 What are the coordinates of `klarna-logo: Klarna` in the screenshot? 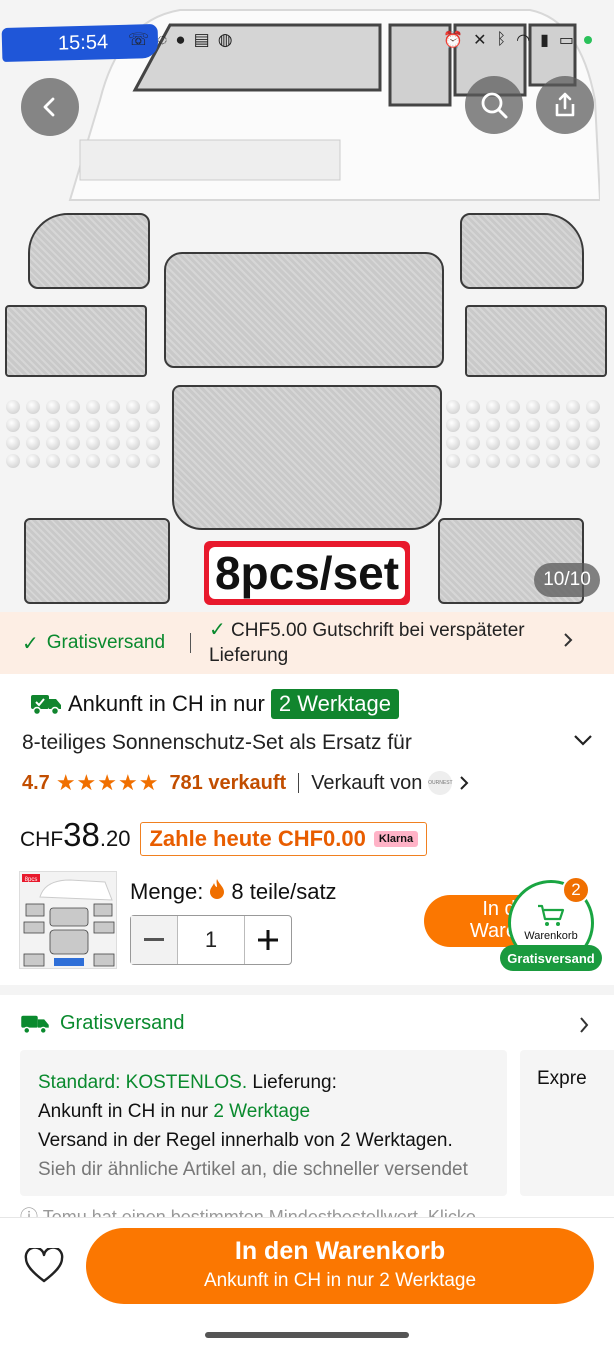 It's located at (396, 839).